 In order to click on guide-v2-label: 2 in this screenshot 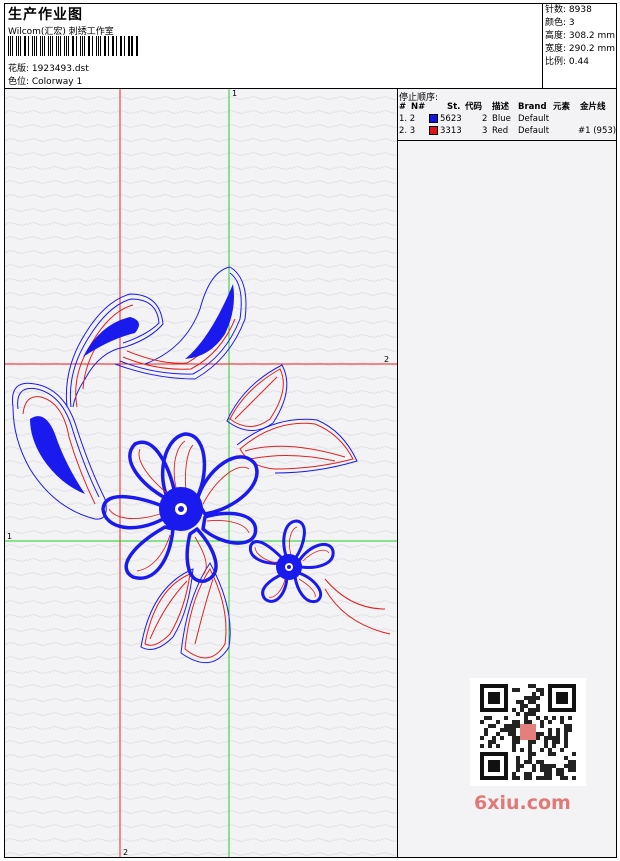, I will do `click(125, 852)`.